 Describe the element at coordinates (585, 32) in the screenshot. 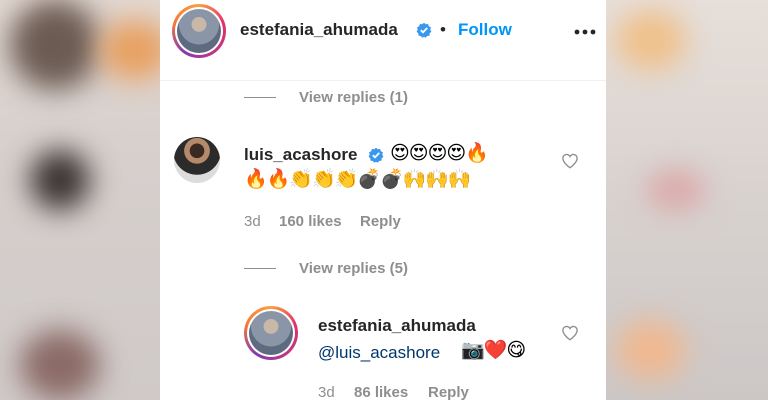

I see `more-options-icon` at that location.